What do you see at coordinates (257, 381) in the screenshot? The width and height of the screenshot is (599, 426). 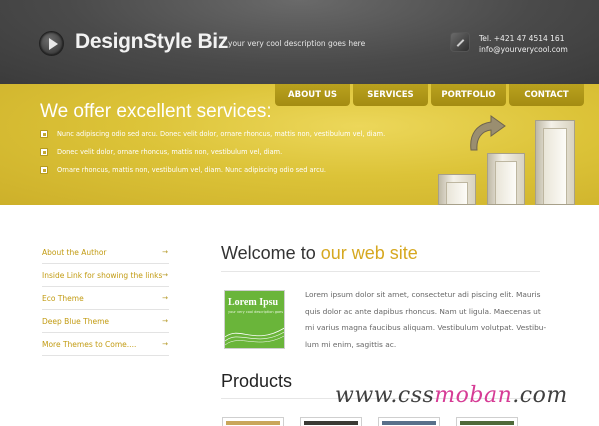 I see `products-heading: Products` at bounding box center [257, 381].